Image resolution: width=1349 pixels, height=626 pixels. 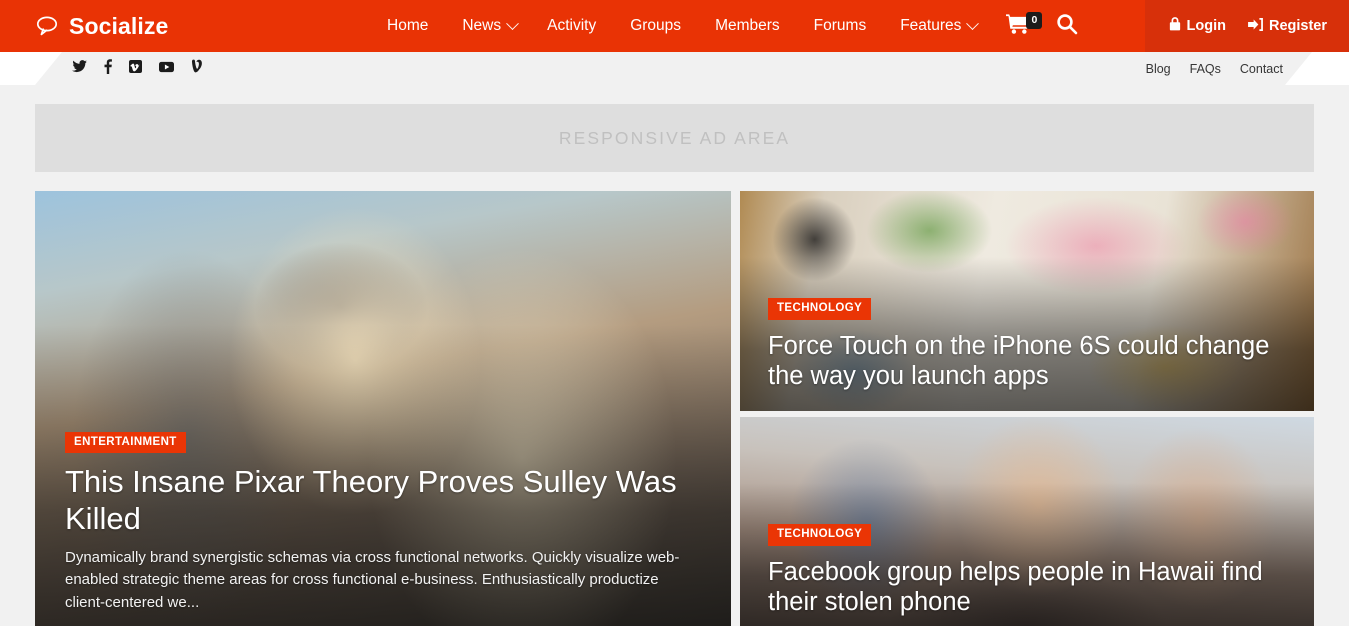 What do you see at coordinates (79, 68) in the screenshot?
I see `twitter-icon` at bounding box center [79, 68].